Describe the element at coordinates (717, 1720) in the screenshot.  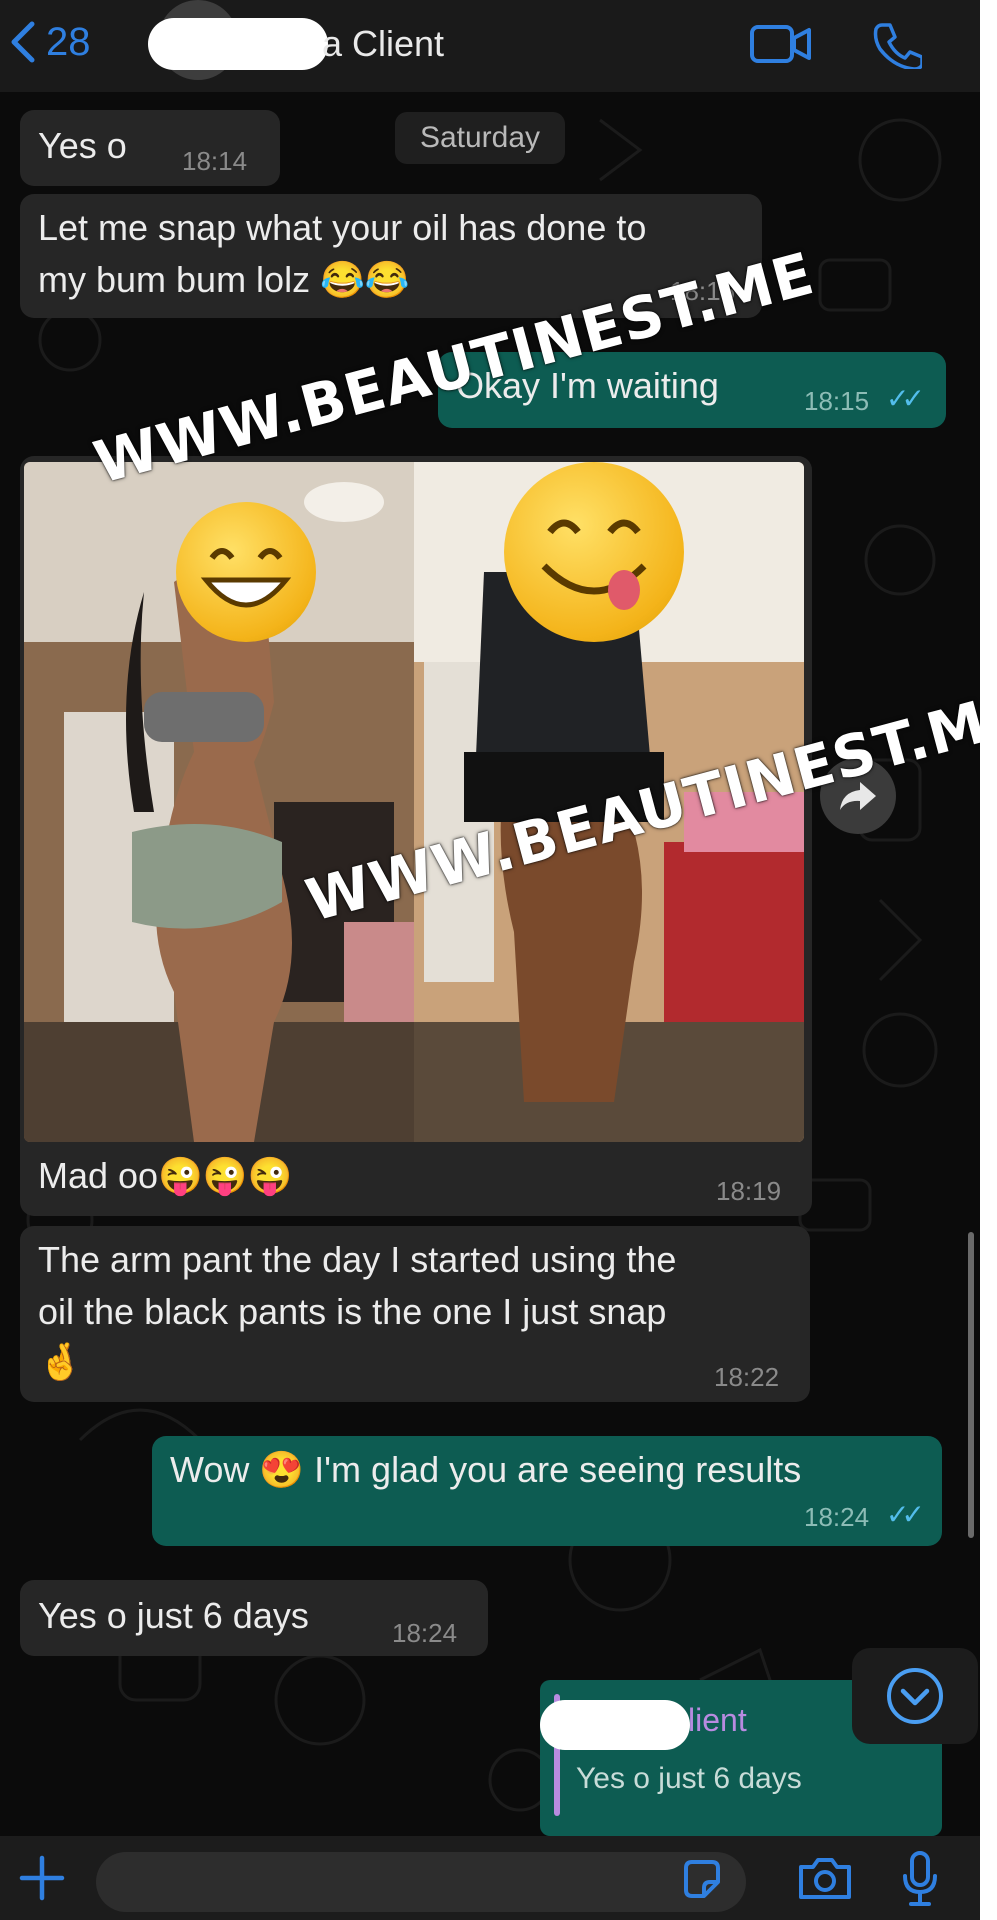
I see `reply-author: lient` at that location.